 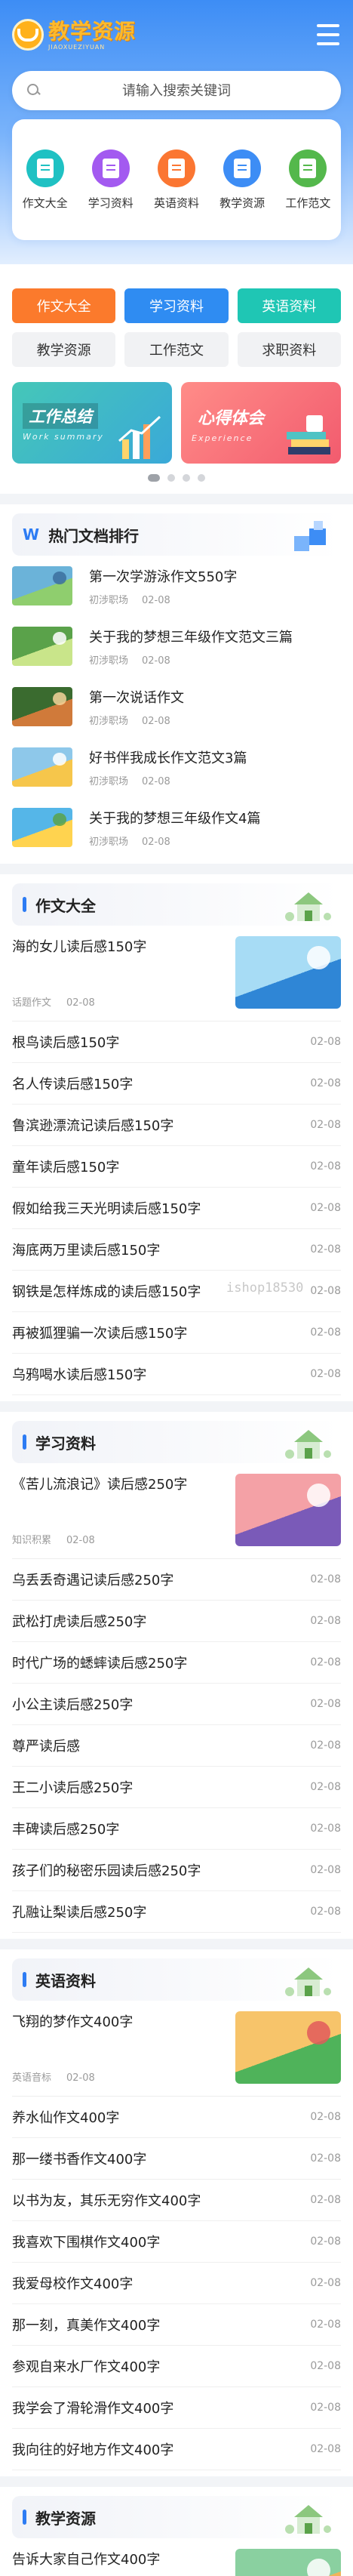 I want to click on banner-experience: 心得体会 Experience, so click(x=261, y=423).